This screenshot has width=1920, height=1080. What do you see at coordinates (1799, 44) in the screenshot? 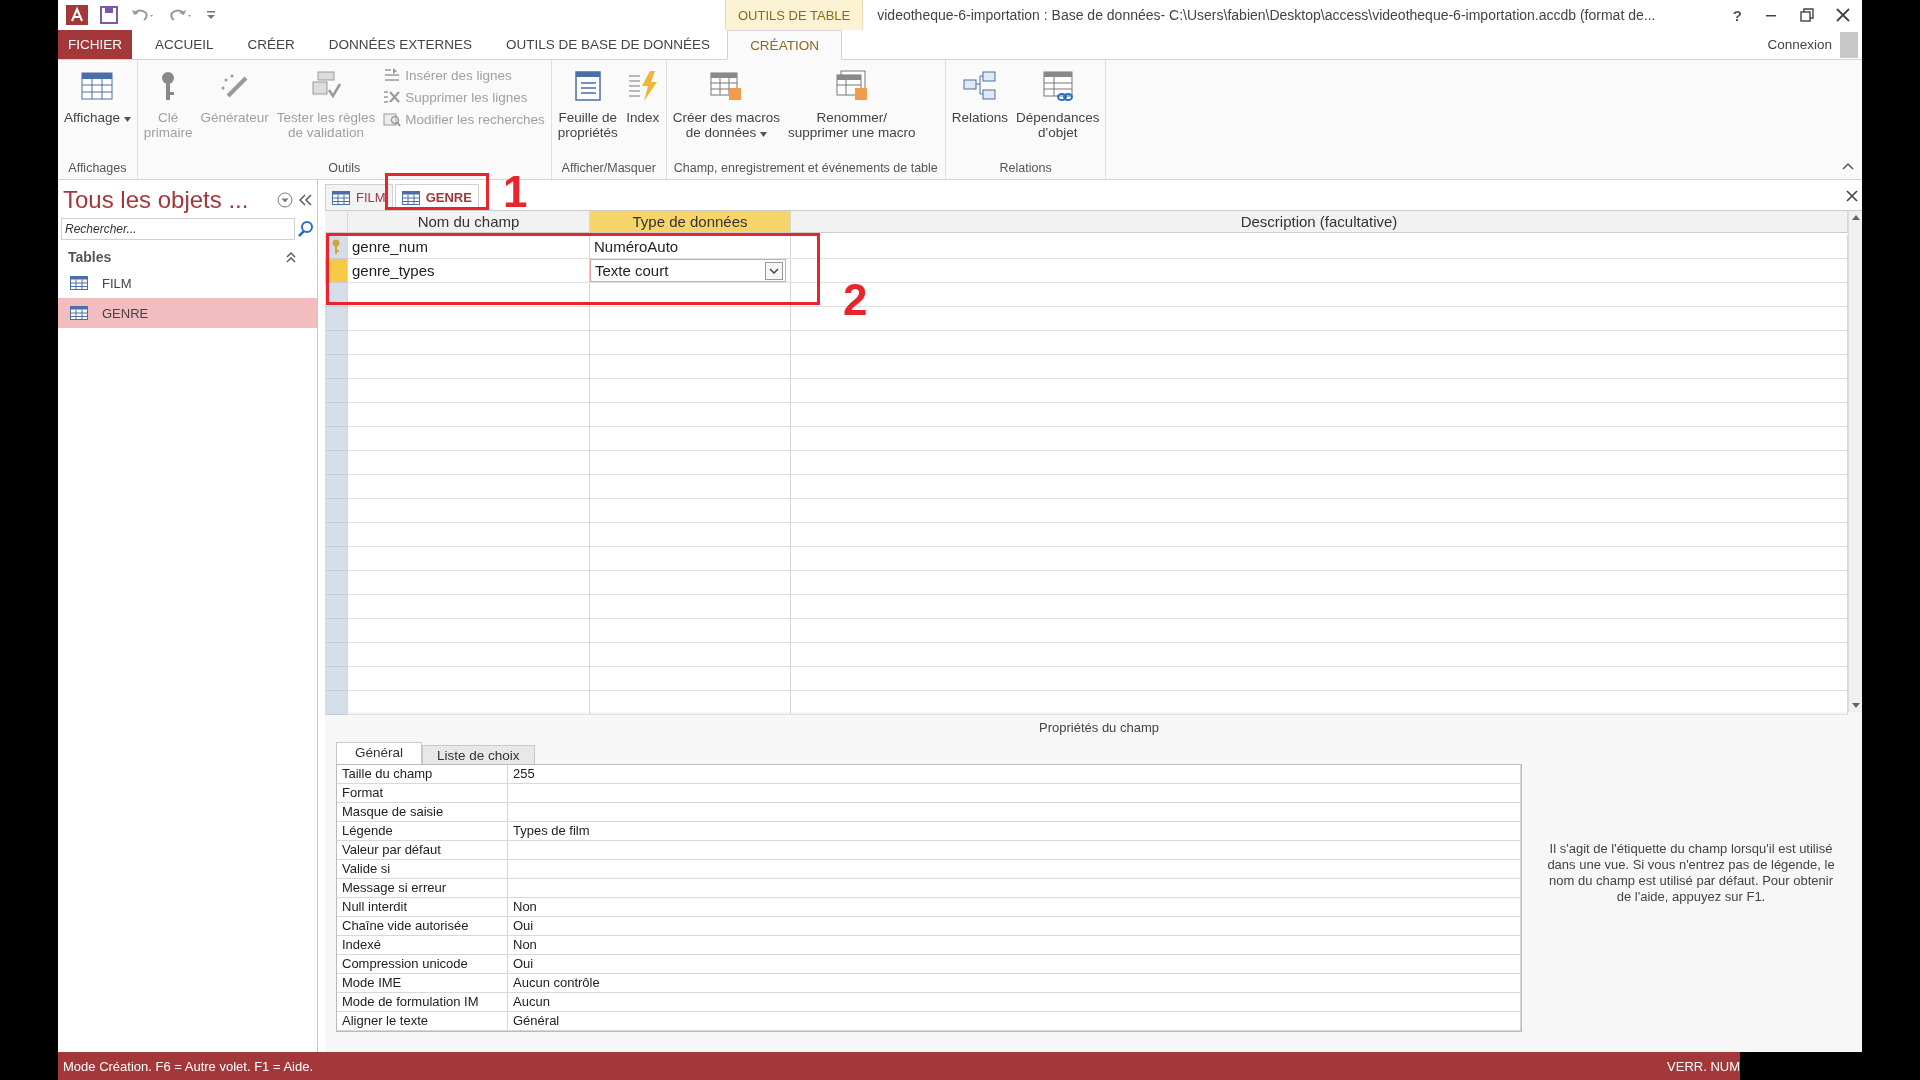
I see `sign-in-link: Connexion` at bounding box center [1799, 44].